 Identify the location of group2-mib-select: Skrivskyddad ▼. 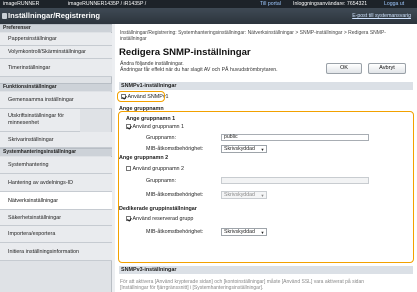
(244, 195).